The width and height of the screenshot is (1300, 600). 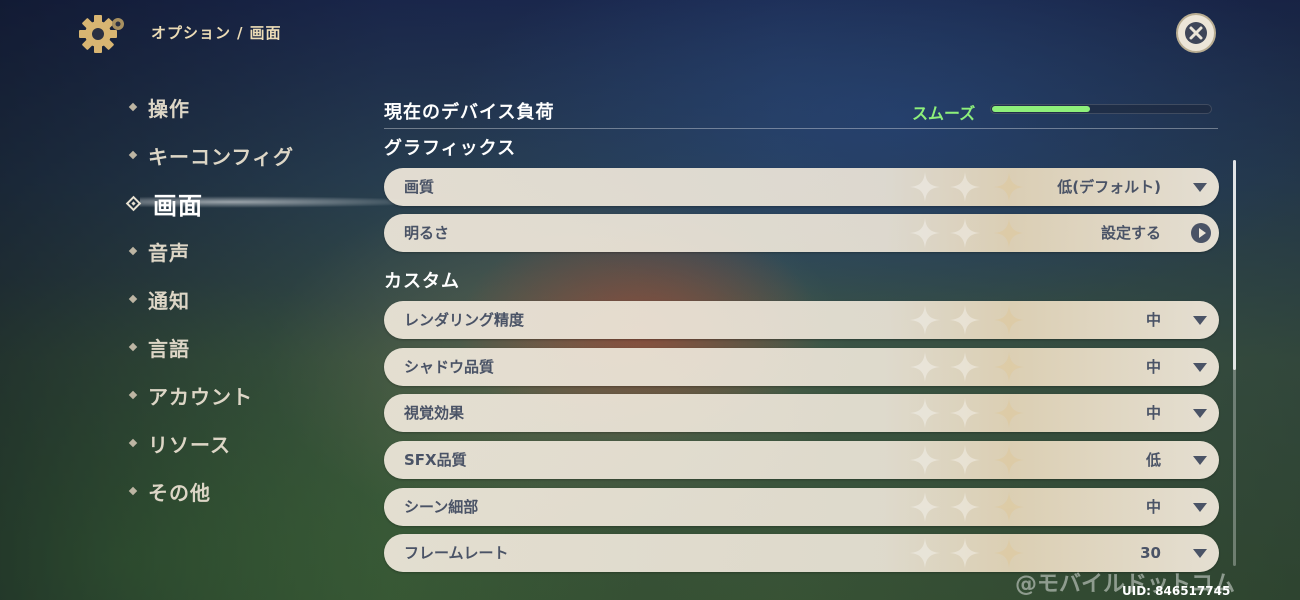 I want to click on uid-label: UID: 846517745, so click(x=1176, y=591).